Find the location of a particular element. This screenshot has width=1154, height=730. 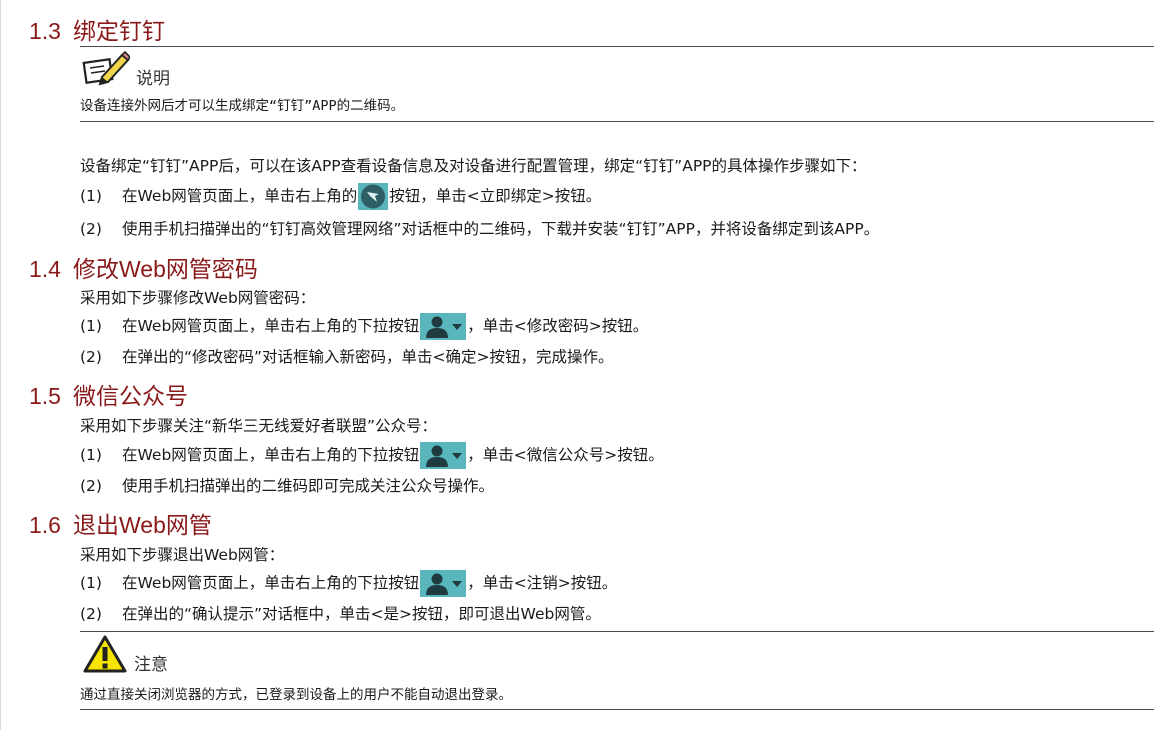

step-1: (1) 在Web网管页面上，单击右上角的 按钮，单击<立即绑定>按钮。 is located at coordinates (340, 196).